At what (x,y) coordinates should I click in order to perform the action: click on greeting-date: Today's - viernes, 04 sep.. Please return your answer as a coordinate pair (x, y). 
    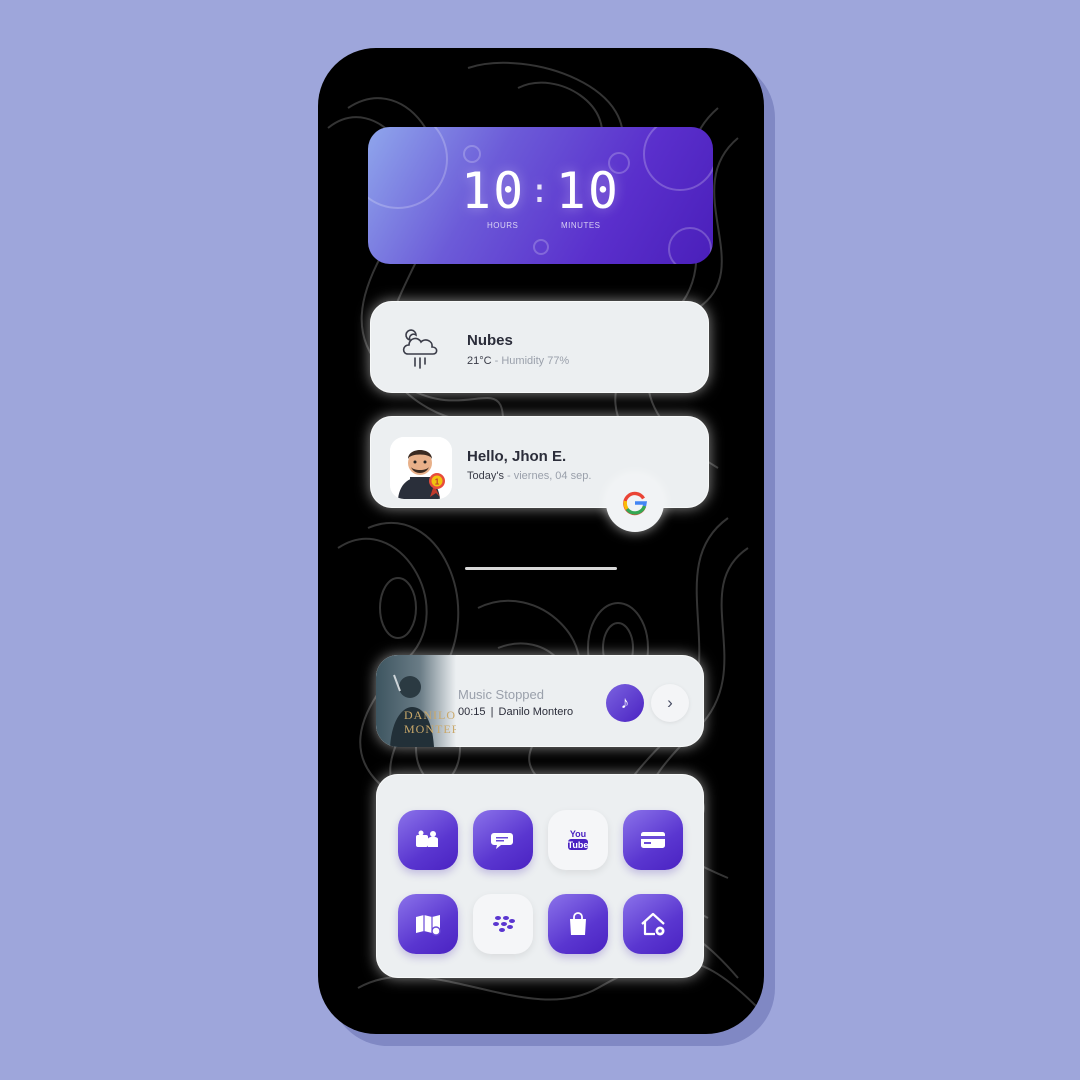
    Looking at the image, I should click on (529, 476).